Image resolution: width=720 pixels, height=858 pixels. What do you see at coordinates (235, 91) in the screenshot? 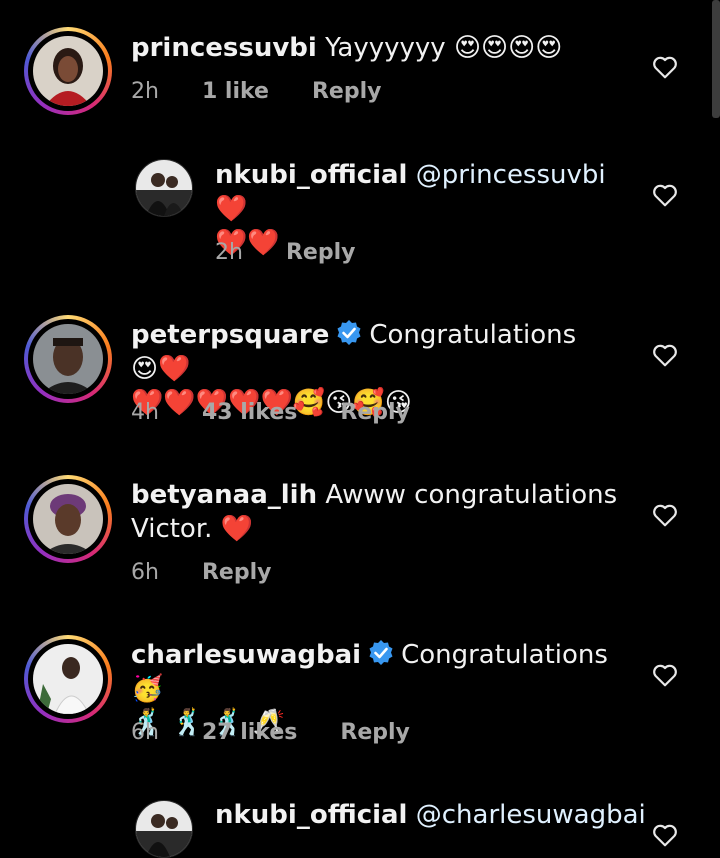
I see `like-count: 1 like` at bounding box center [235, 91].